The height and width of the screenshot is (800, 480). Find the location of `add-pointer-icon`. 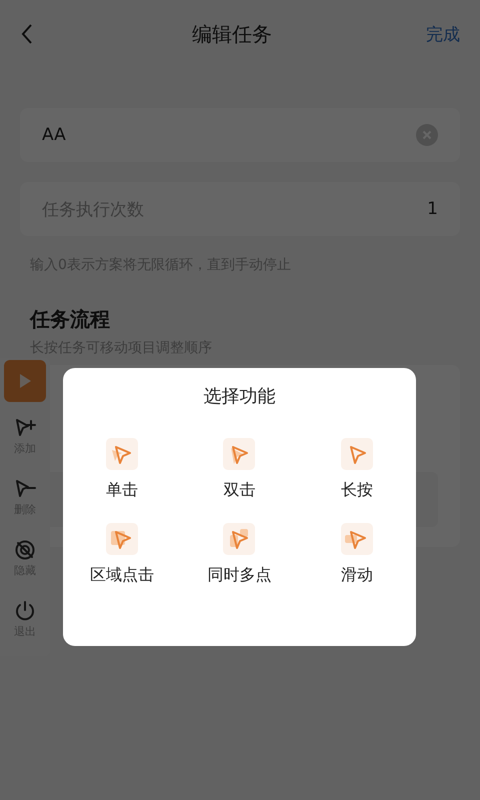

add-pointer-icon is located at coordinates (25, 427).